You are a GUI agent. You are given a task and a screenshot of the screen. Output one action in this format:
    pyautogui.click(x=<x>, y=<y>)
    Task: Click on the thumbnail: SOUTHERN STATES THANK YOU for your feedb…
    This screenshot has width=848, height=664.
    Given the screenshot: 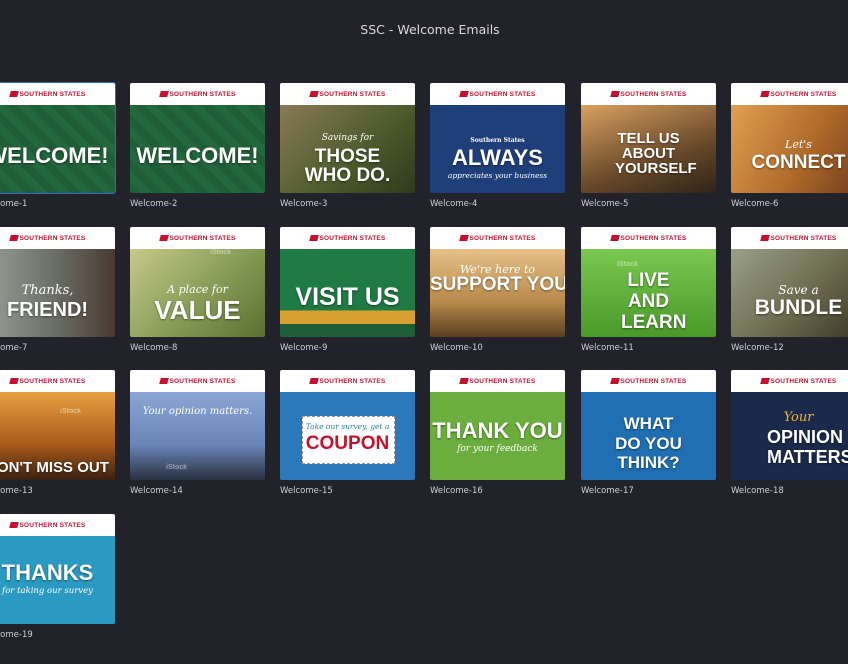 What is the action you would take?
    pyautogui.click(x=497, y=425)
    